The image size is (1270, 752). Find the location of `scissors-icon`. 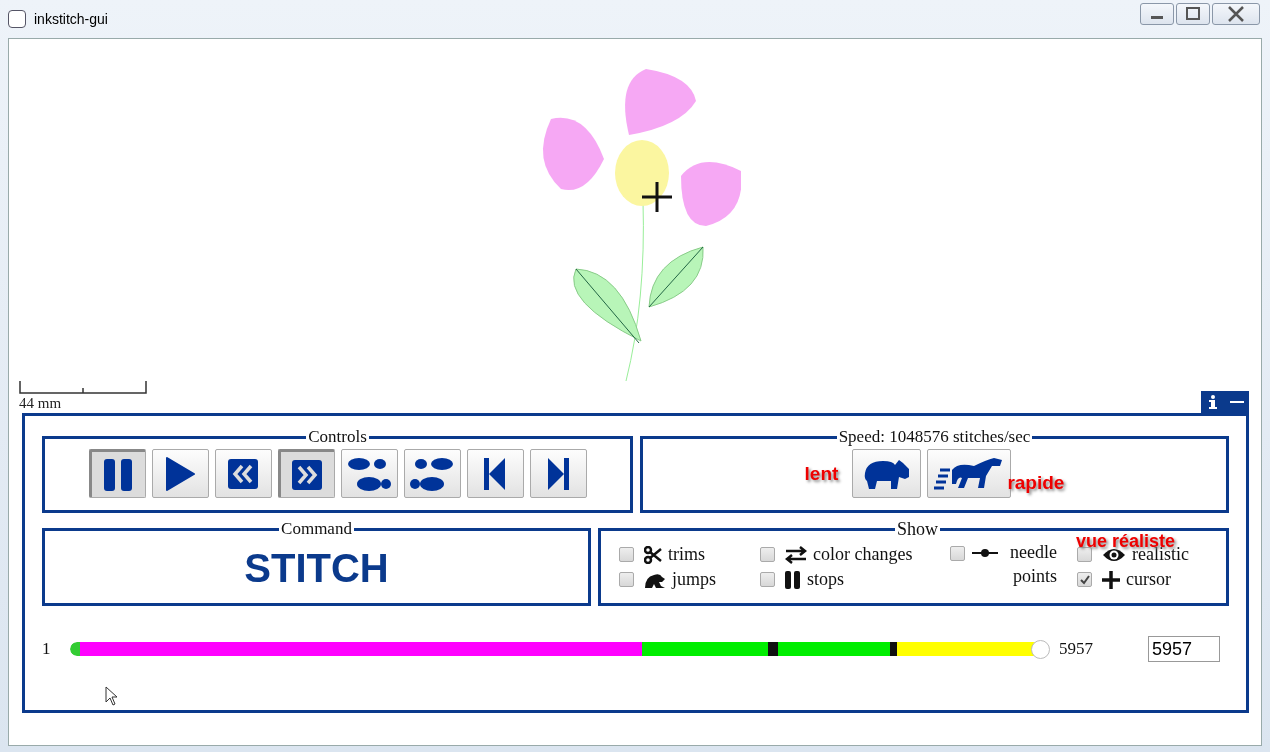

scissors-icon is located at coordinates (653, 554).